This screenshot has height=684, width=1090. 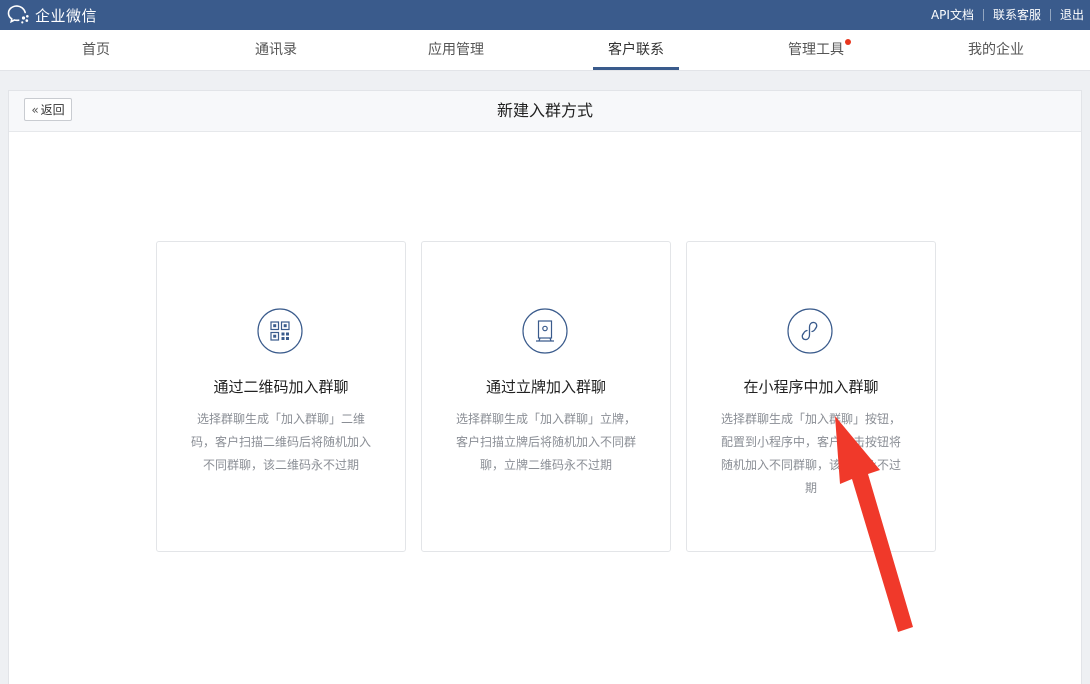 I want to click on qrcode-icon, so click(x=280, y=331).